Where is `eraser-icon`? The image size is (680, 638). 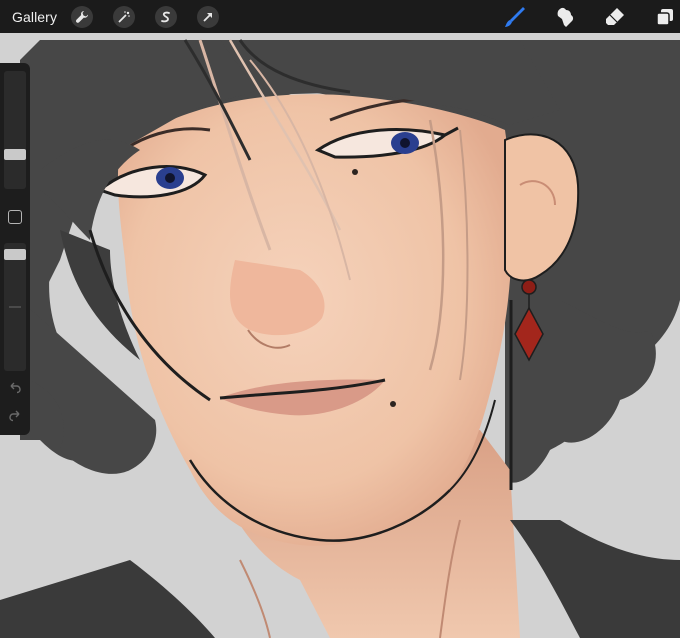
eraser-icon is located at coordinates (615, 16).